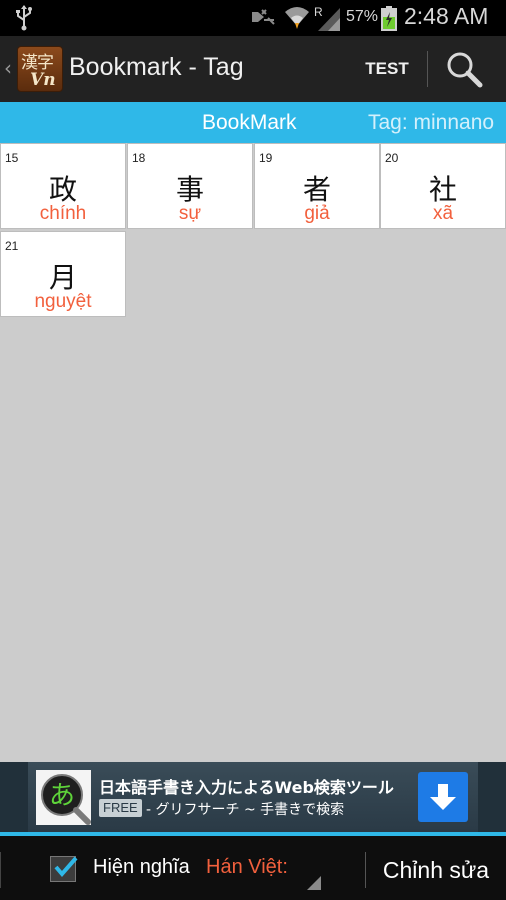 This screenshot has height=900, width=506. Describe the element at coordinates (120, 808) in the screenshot. I see `ad-free-badge: FREE` at that location.